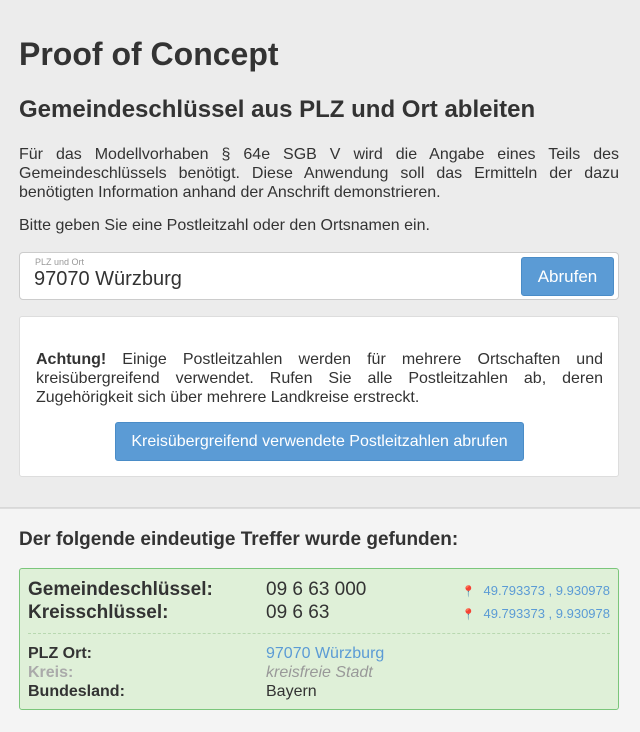 This screenshot has height=732, width=640. Describe the element at coordinates (149, 54) in the screenshot. I see `page-title: Proof of Concept` at that location.